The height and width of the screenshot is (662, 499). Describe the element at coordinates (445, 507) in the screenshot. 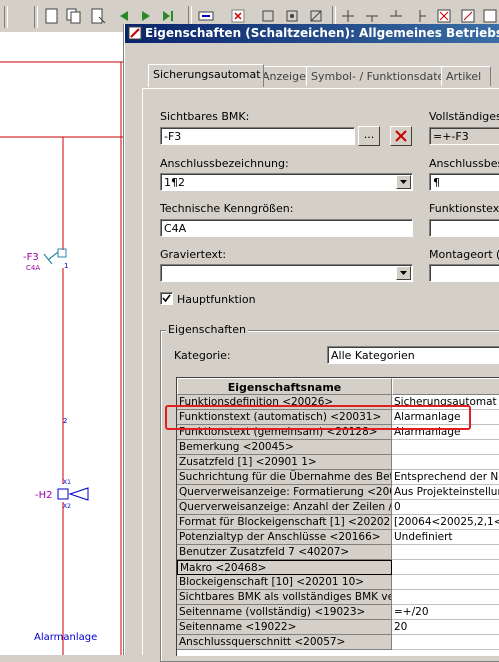

I see `property-value-cell: 0` at that location.